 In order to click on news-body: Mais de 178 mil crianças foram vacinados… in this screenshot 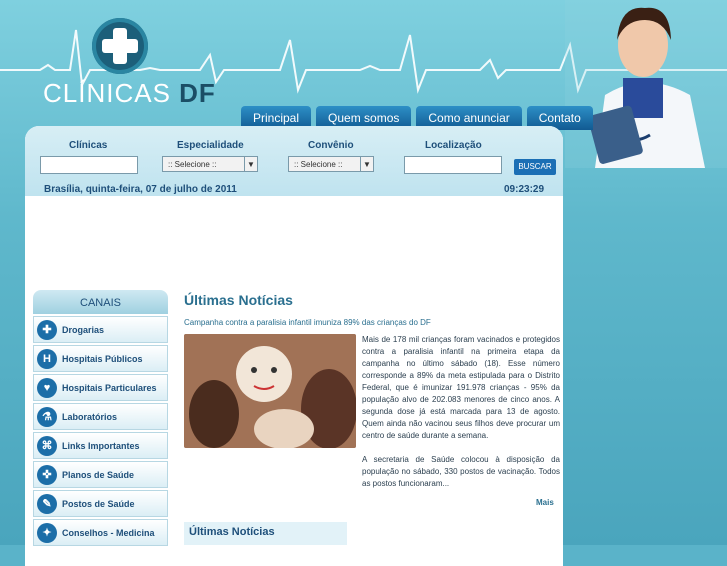, I will do `click(461, 412)`.